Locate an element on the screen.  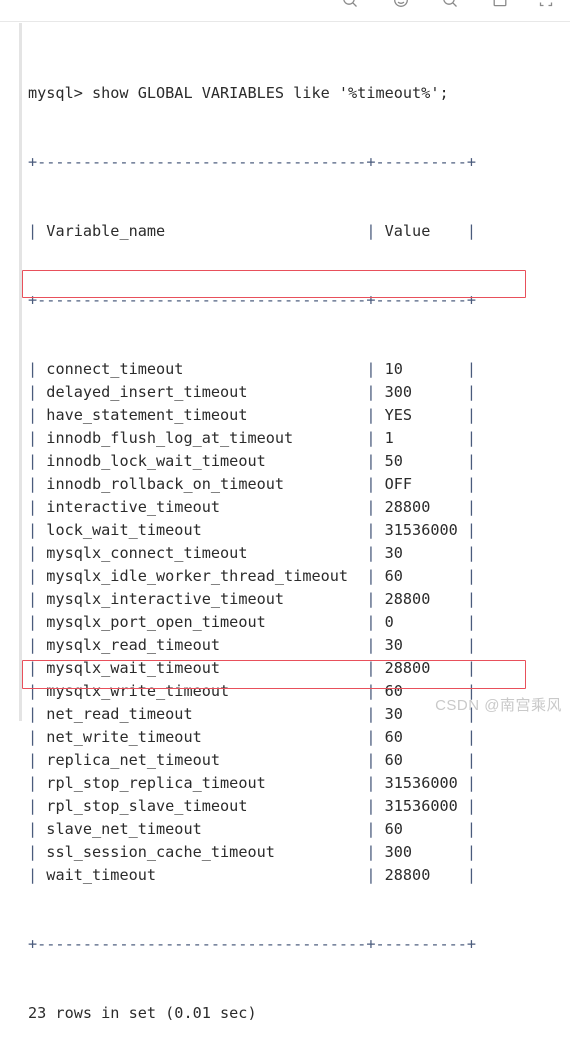
table-row: | wait_timeout | 28800 | is located at coordinates (293, 875).